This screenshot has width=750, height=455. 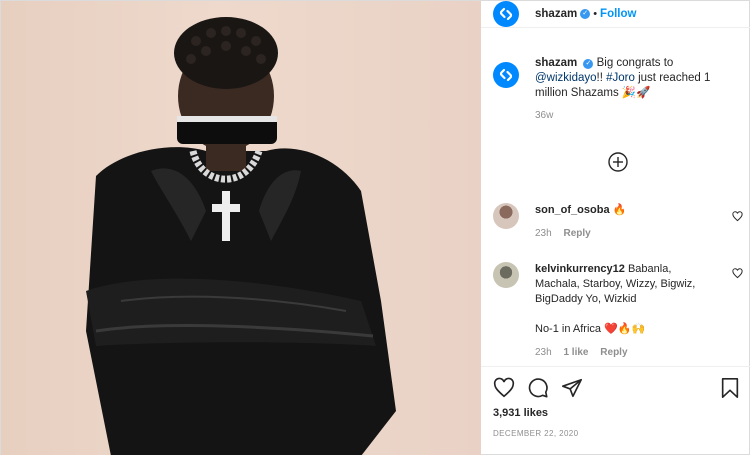 What do you see at coordinates (538, 388) in the screenshot?
I see `comment-icon` at bounding box center [538, 388].